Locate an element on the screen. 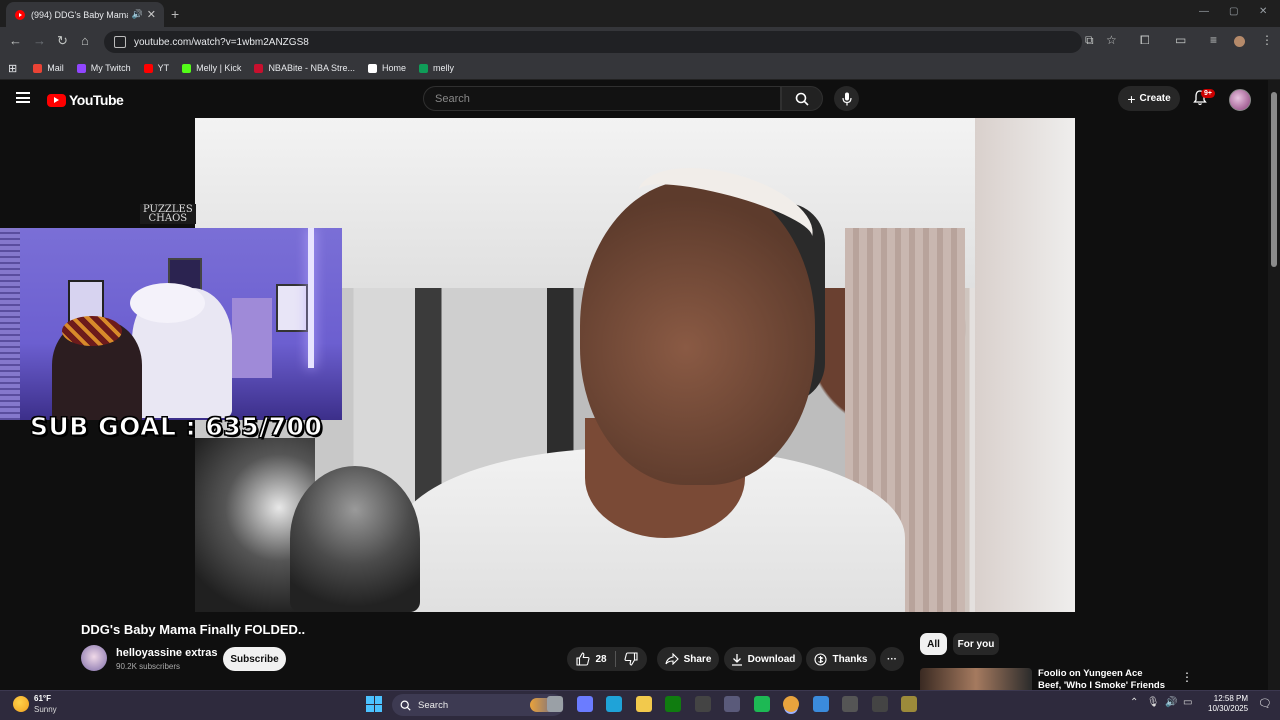 The image size is (1280, 720). reload-icon: ↻ is located at coordinates (62, 41).